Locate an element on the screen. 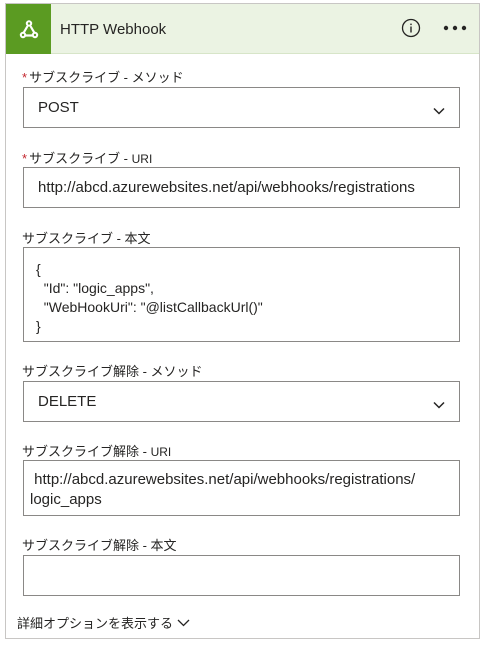 The width and height of the screenshot is (491, 651). subscribe-uri-label: * サブスクライブ - URI is located at coordinates (87, 158).